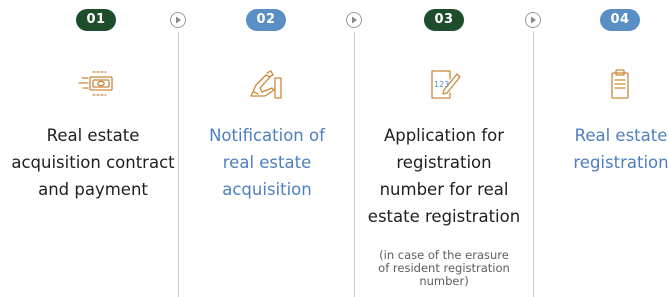 This screenshot has width=669, height=297. I want to click on step-title: Real estate registration, so click(600, 149).